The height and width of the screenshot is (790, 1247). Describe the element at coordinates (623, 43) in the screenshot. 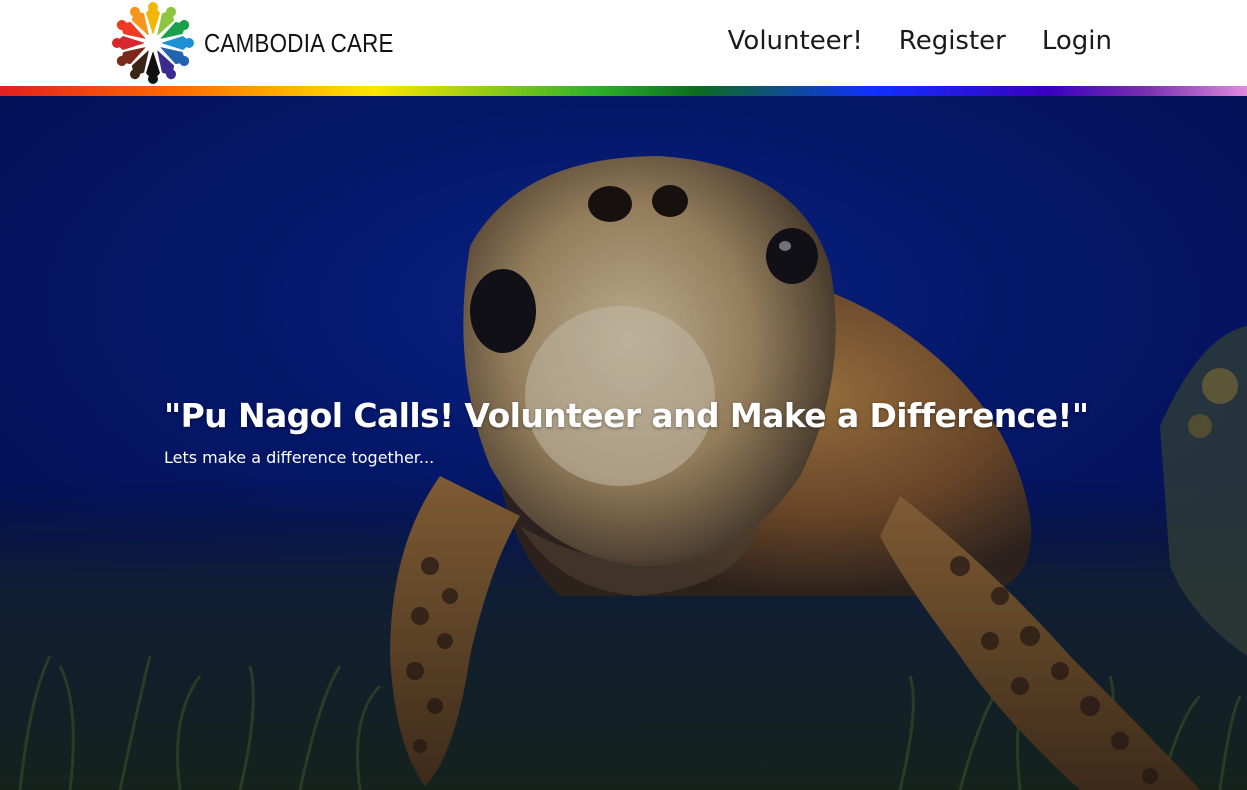

I see `site-header: CAMBODIA CARE Volunteer! Register Login` at that location.